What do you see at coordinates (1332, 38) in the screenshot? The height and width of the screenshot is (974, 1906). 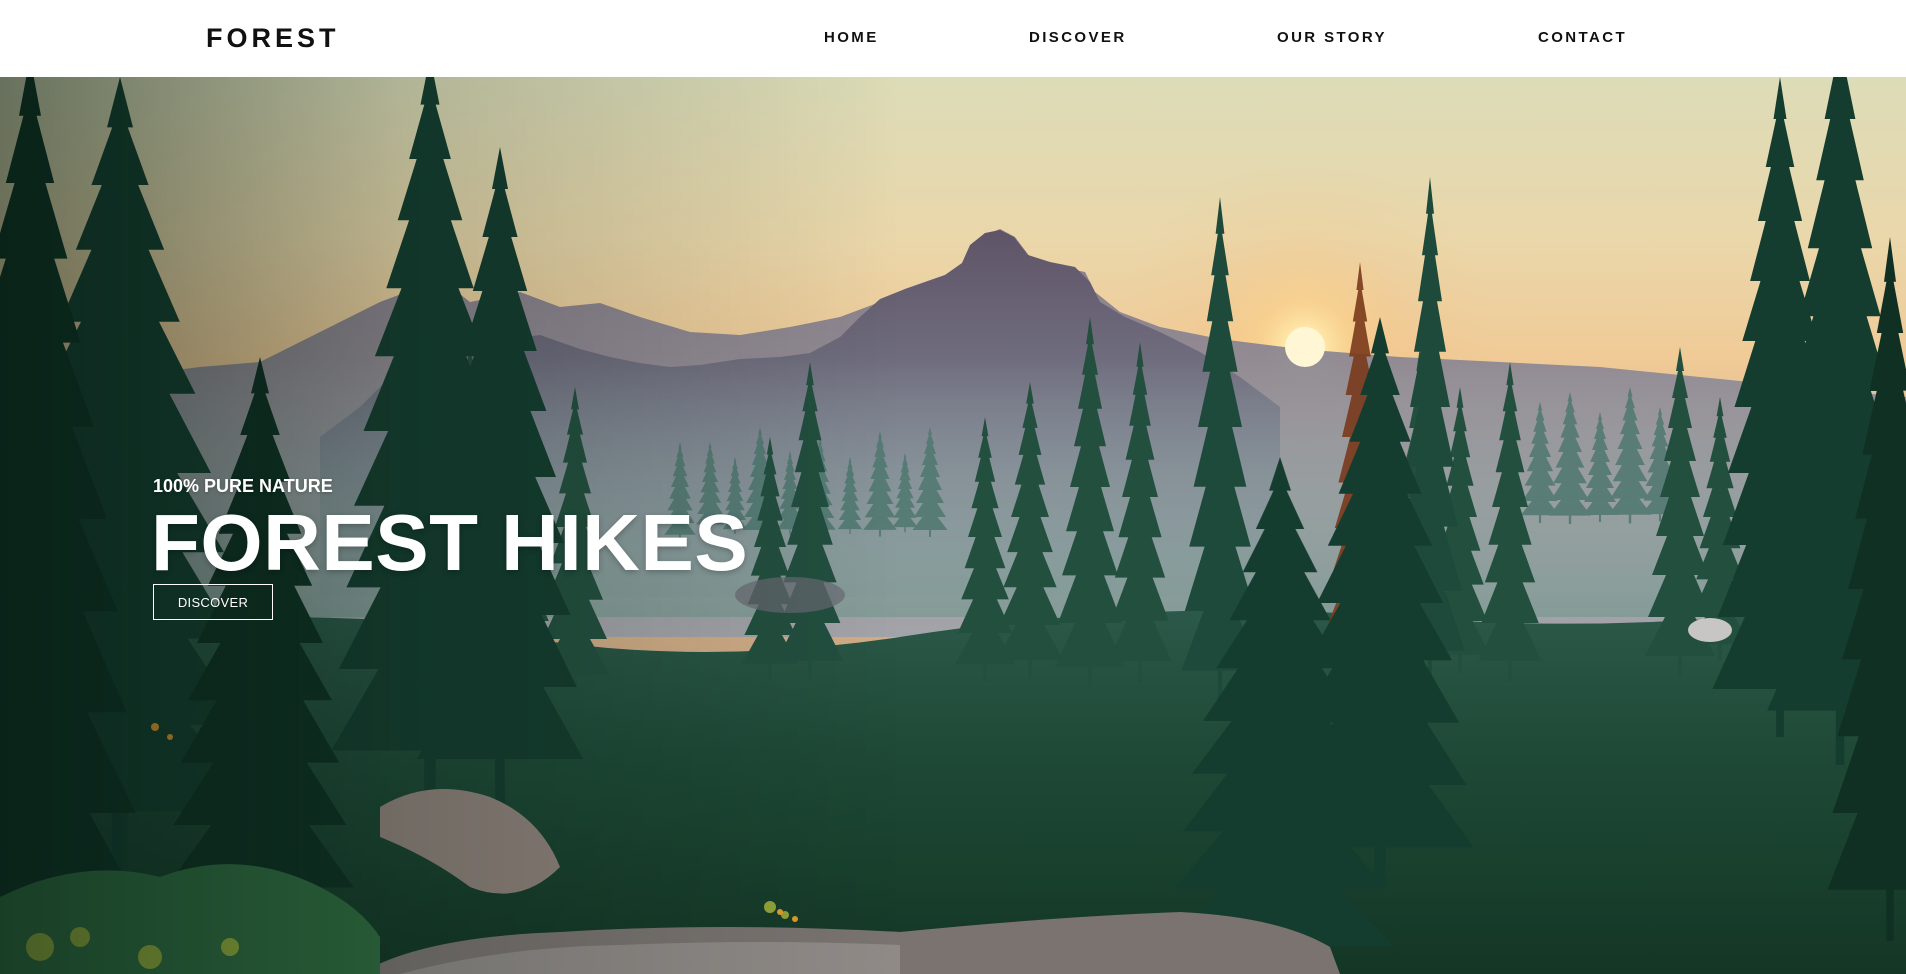 I see `nav-our-story-link: OUR STORY` at bounding box center [1332, 38].